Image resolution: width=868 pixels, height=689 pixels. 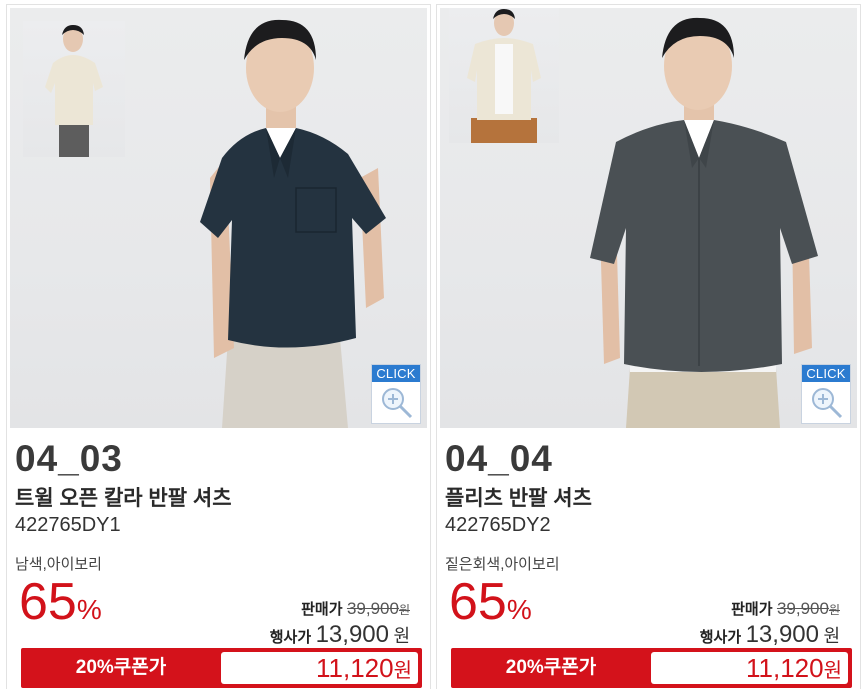 What do you see at coordinates (68, 525) in the screenshot?
I see `product-sku: 422765DY1` at bounding box center [68, 525].